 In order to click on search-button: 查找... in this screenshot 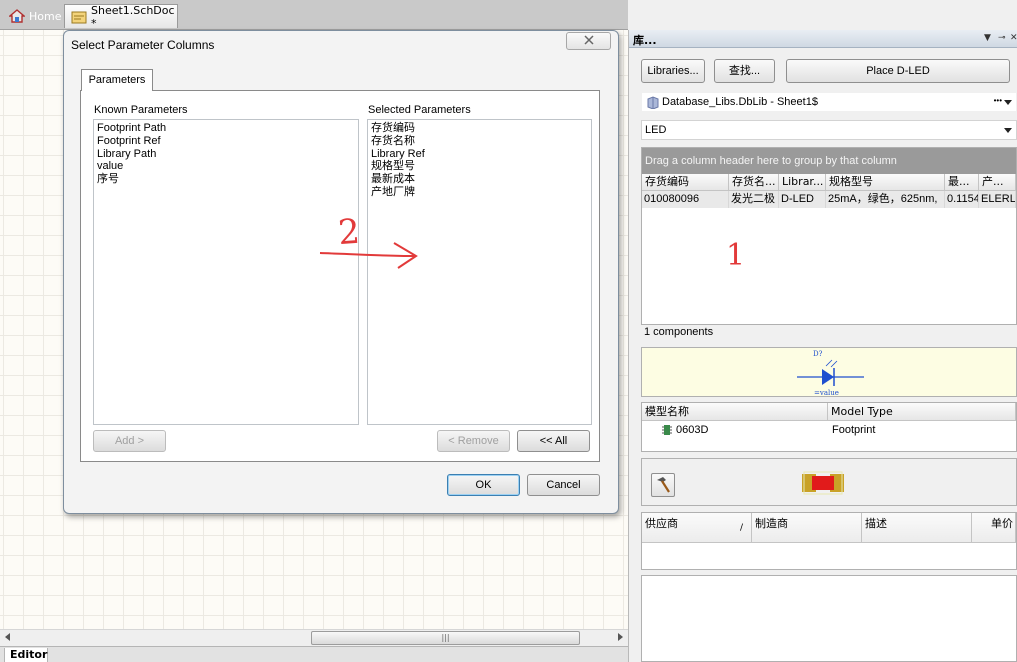, I will do `click(744, 71)`.